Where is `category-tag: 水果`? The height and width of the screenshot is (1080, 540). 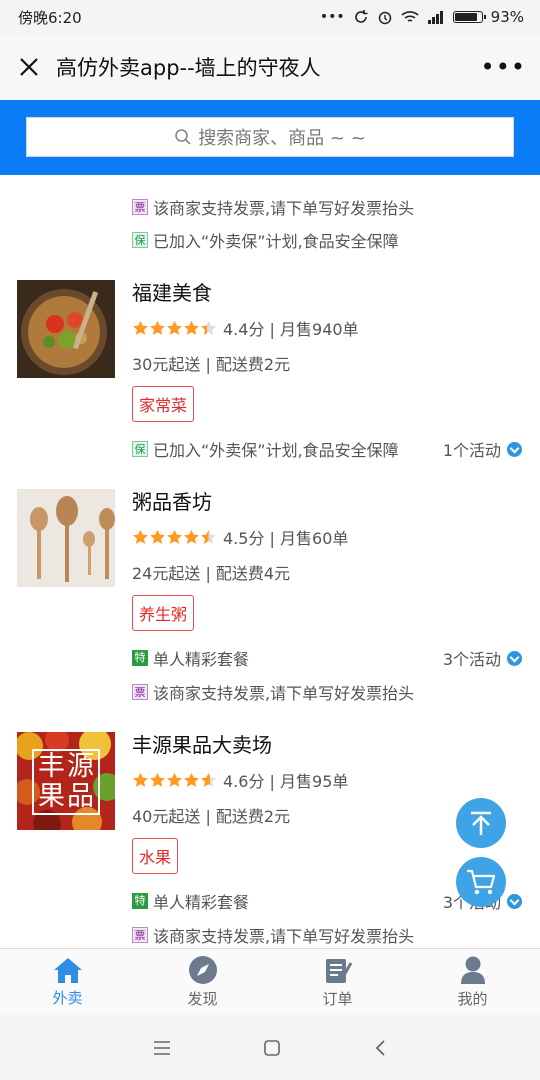 category-tag: 水果 is located at coordinates (155, 856).